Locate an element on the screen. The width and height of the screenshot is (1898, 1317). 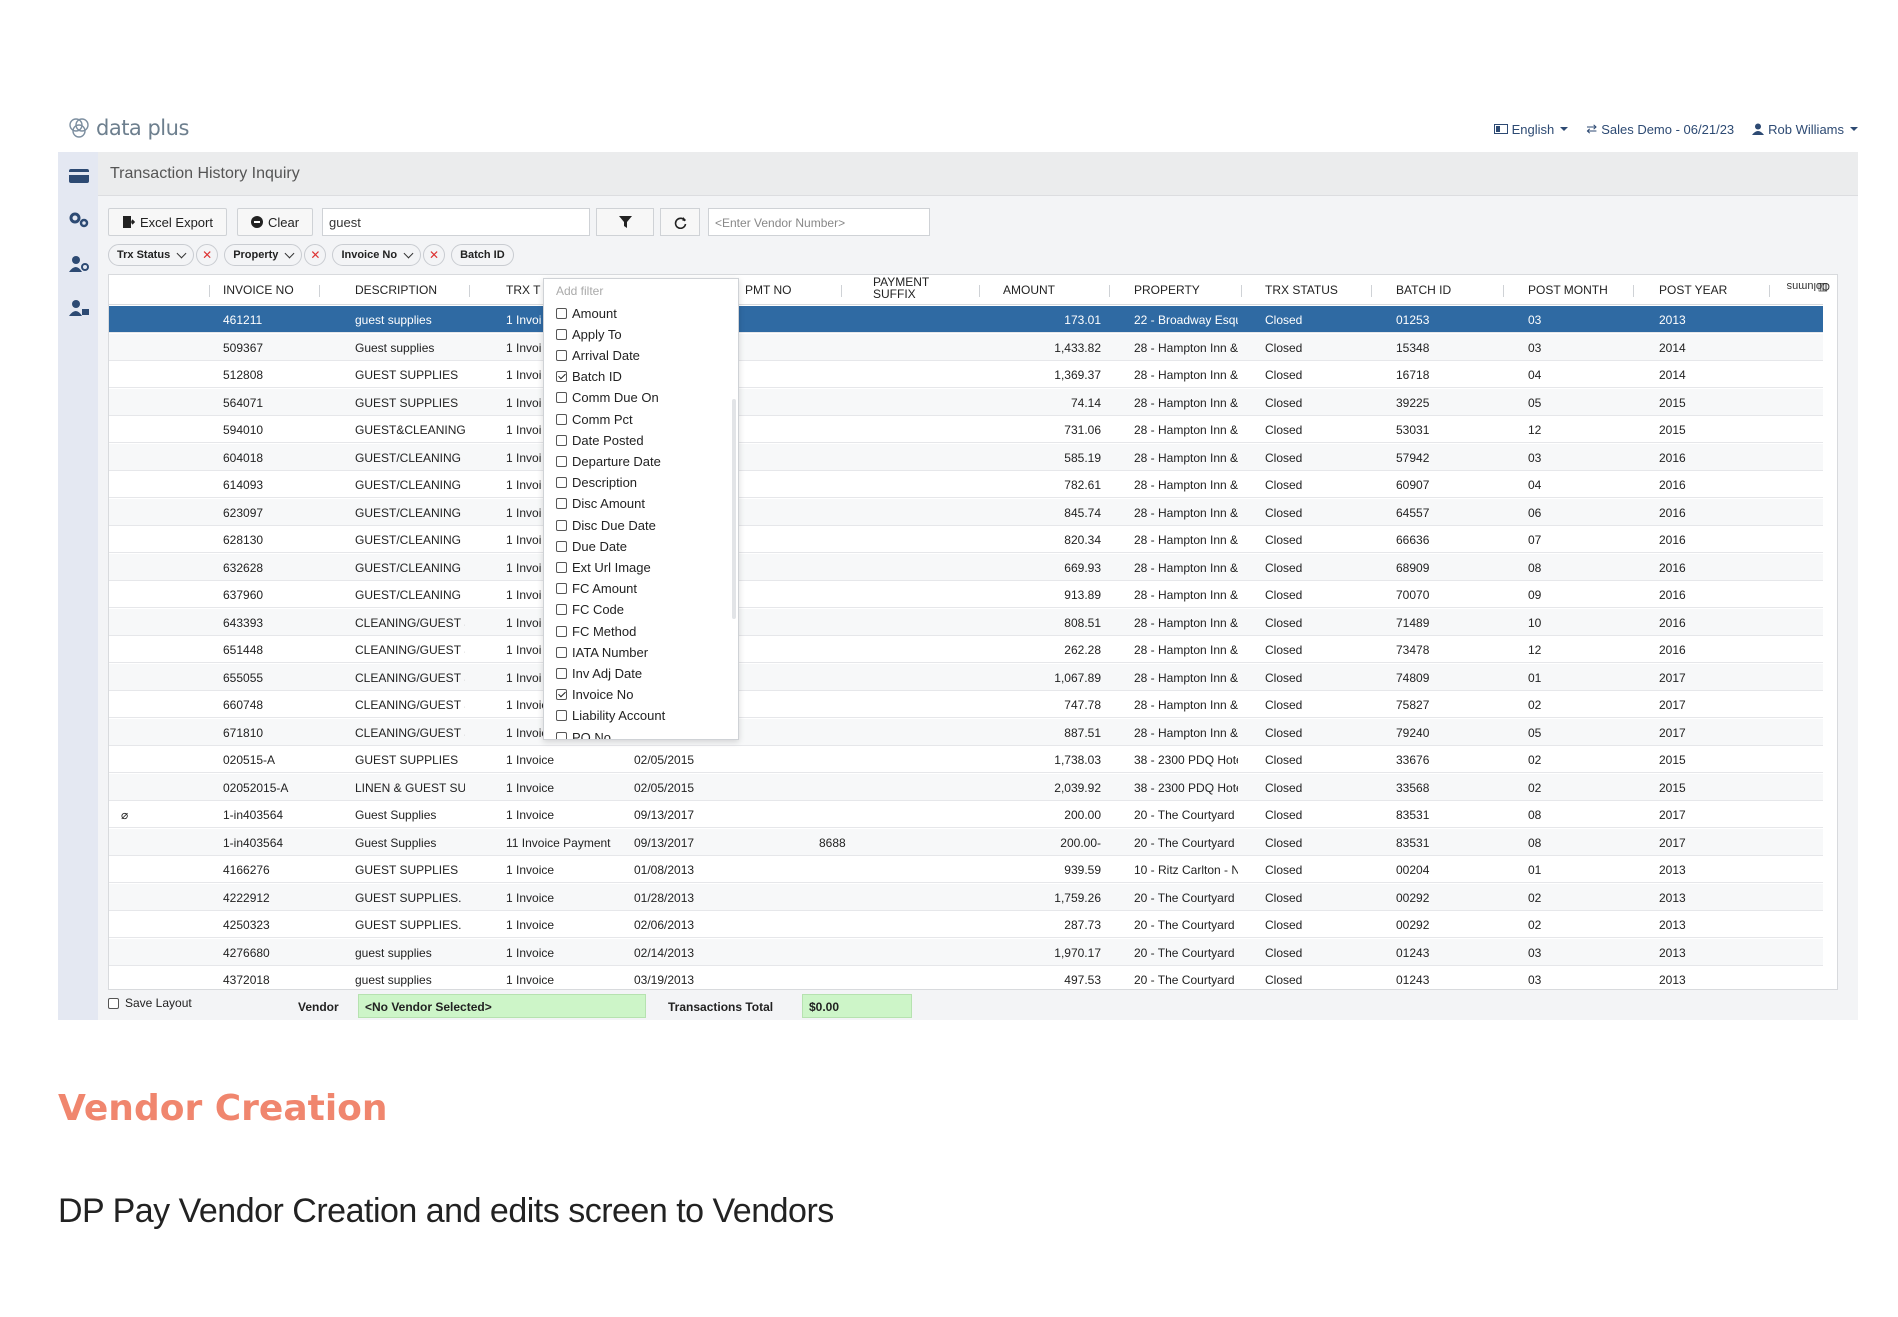
col-batch-id: BATCH ID is located at coordinates (1423, 290).